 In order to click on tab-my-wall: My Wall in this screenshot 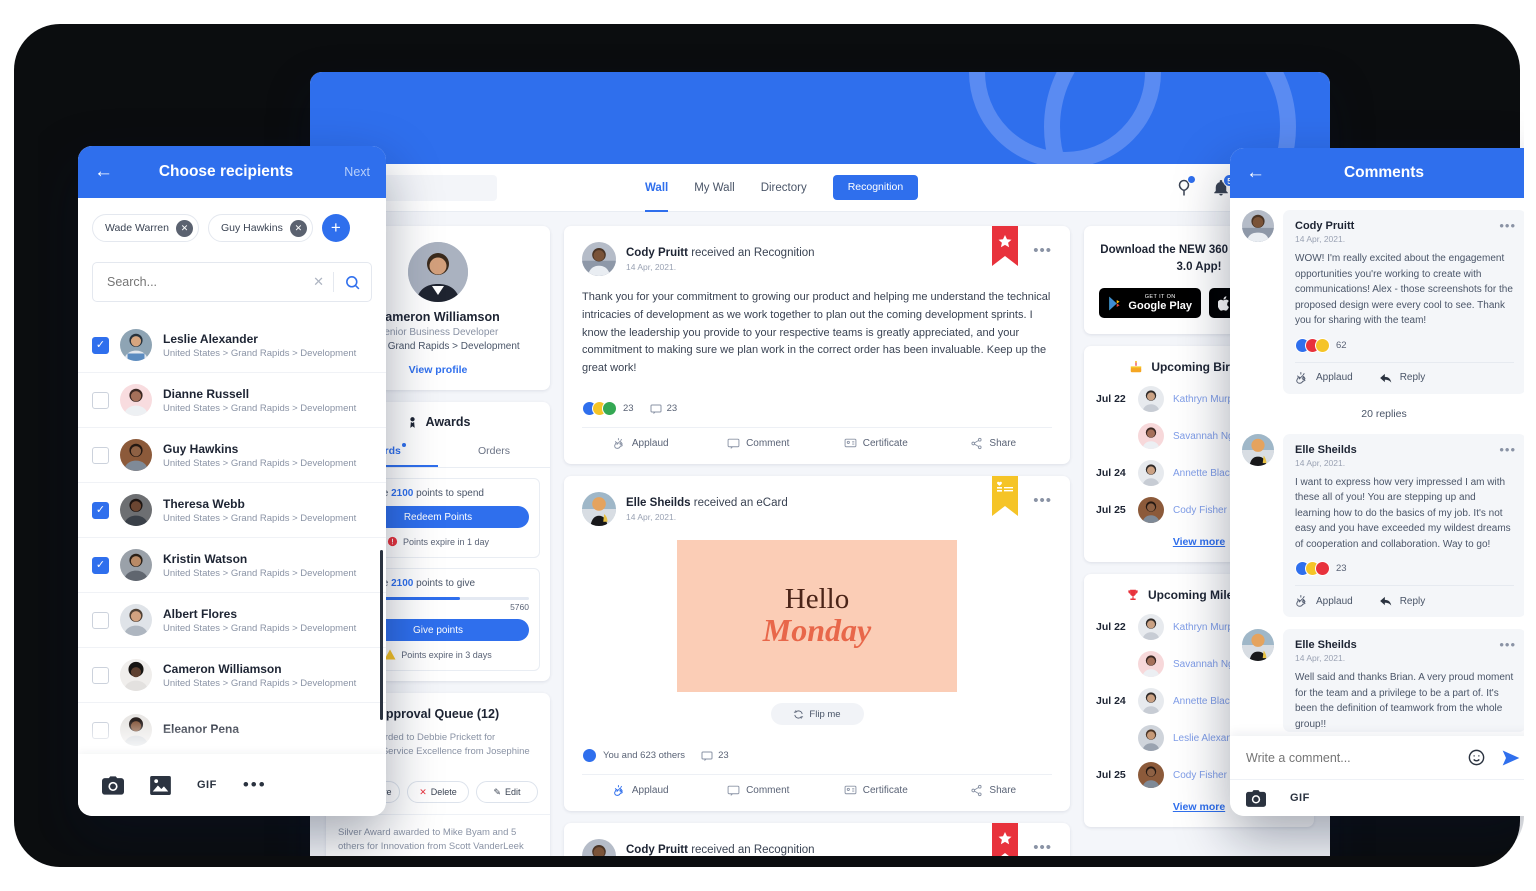, I will do `click(714, 188)`.